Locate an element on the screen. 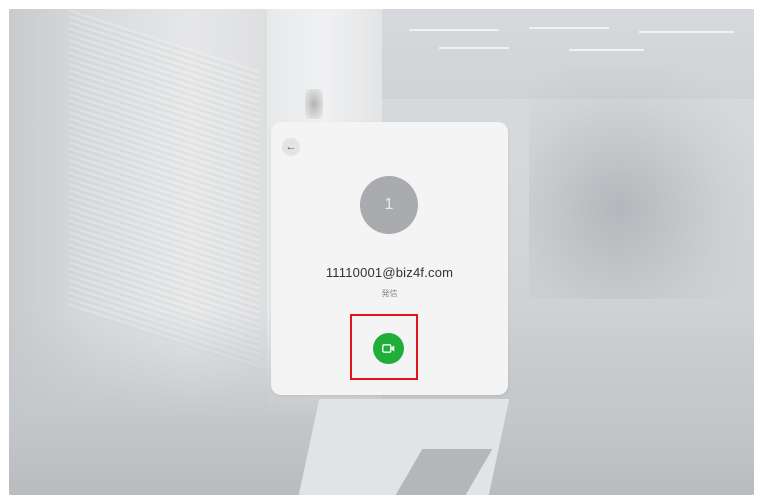 The width and height of the screenshot is (763, 501). back-arrow-icon: ← is located at coordinates (291, 146).